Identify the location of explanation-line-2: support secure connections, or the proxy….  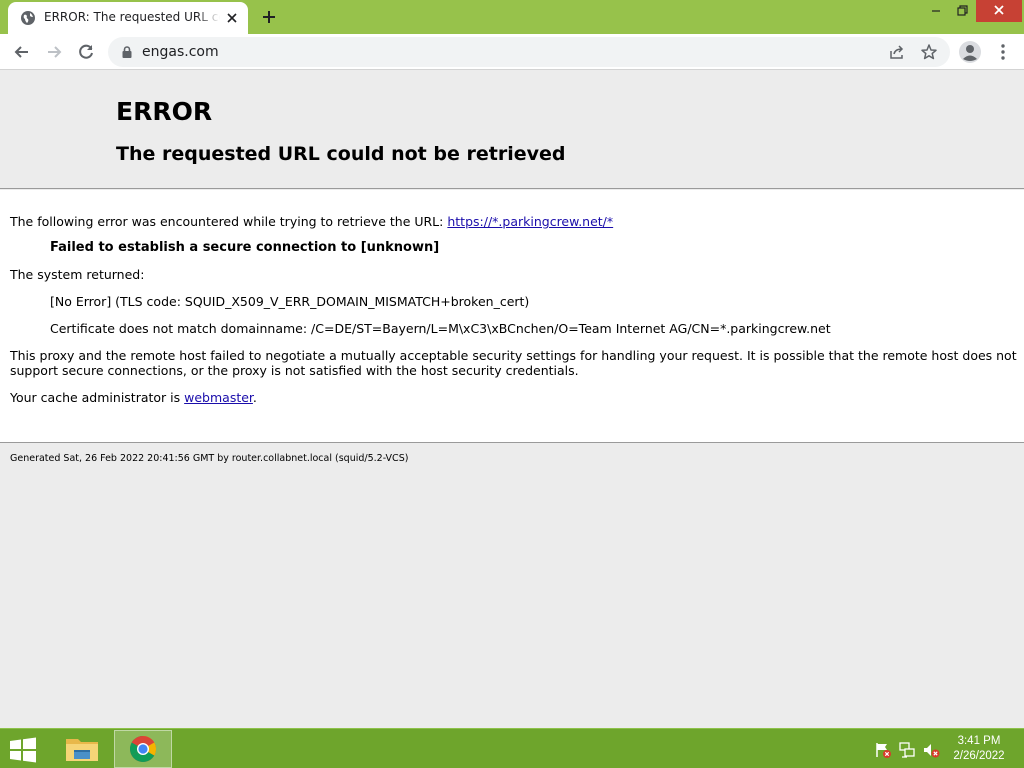
(294, 370).